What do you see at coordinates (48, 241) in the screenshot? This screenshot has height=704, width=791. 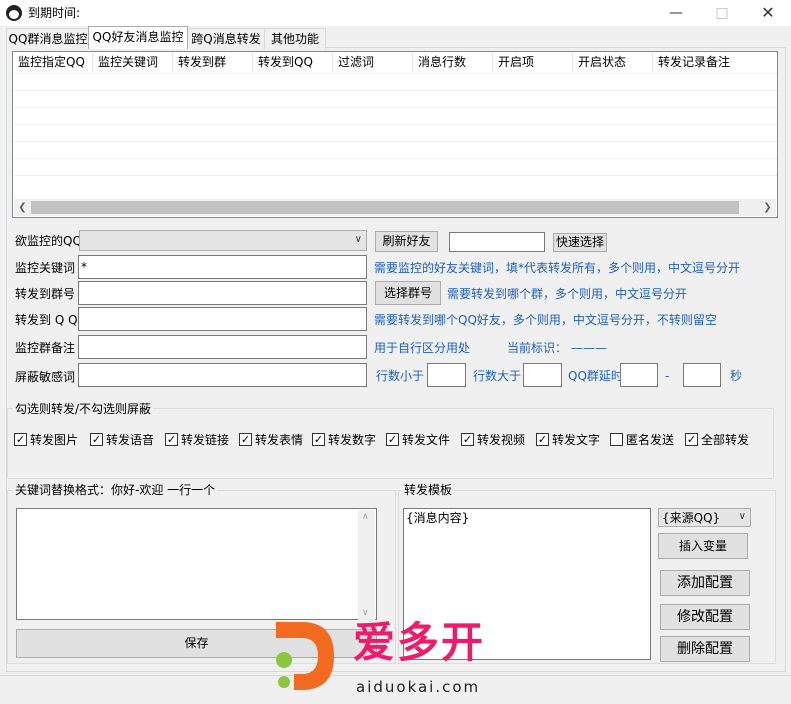 I see `watch-qq-label: 欲监控的QQ` at bounding box center [48, 241].